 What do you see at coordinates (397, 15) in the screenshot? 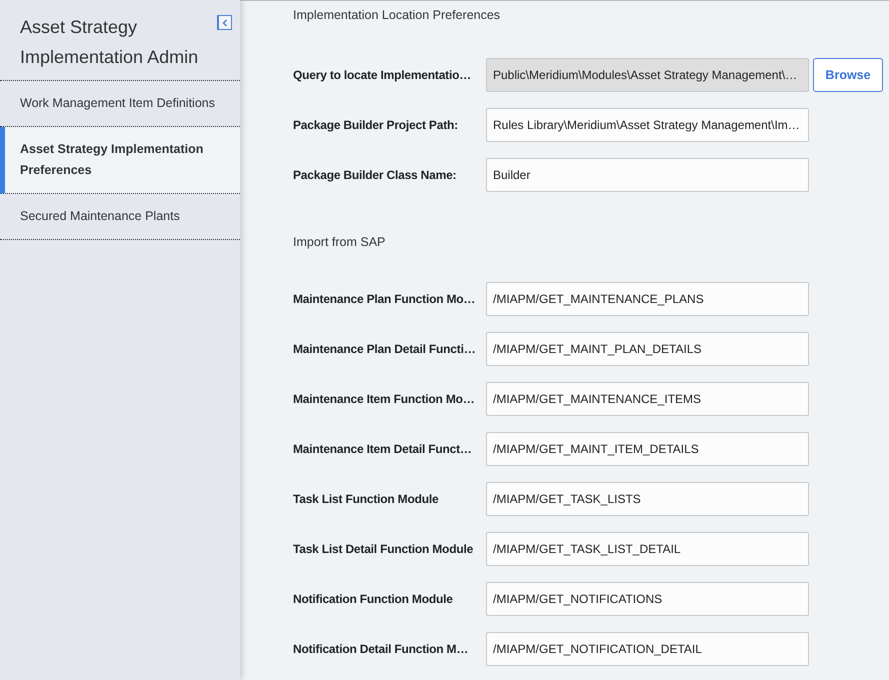
I see `section-heading: Implementation Location Preferences` at bounding box center [397, 15].